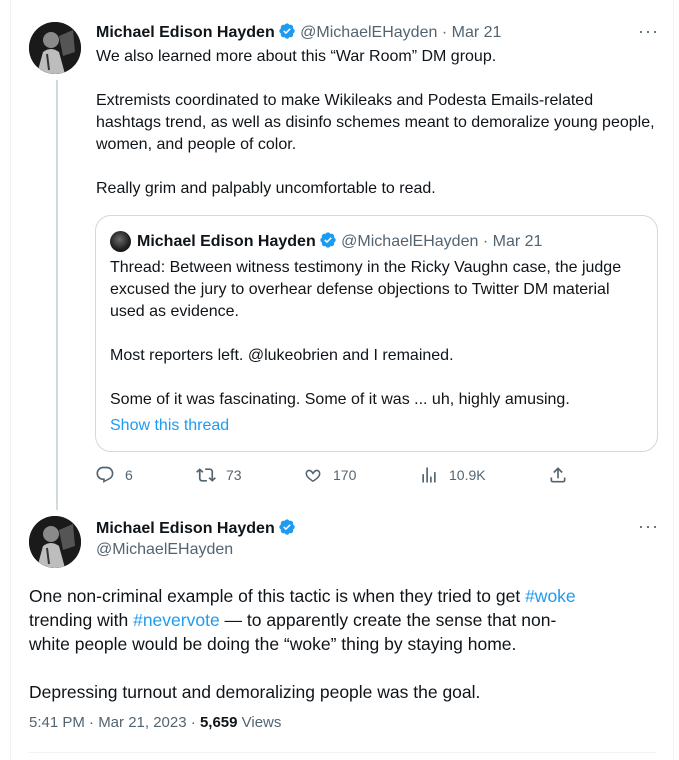 This screenshot has height=760, width=679. Describe the element at coordinates (176, 620) in the screenshot. I see `hashtag-nevervote: #nevervote` at that location.